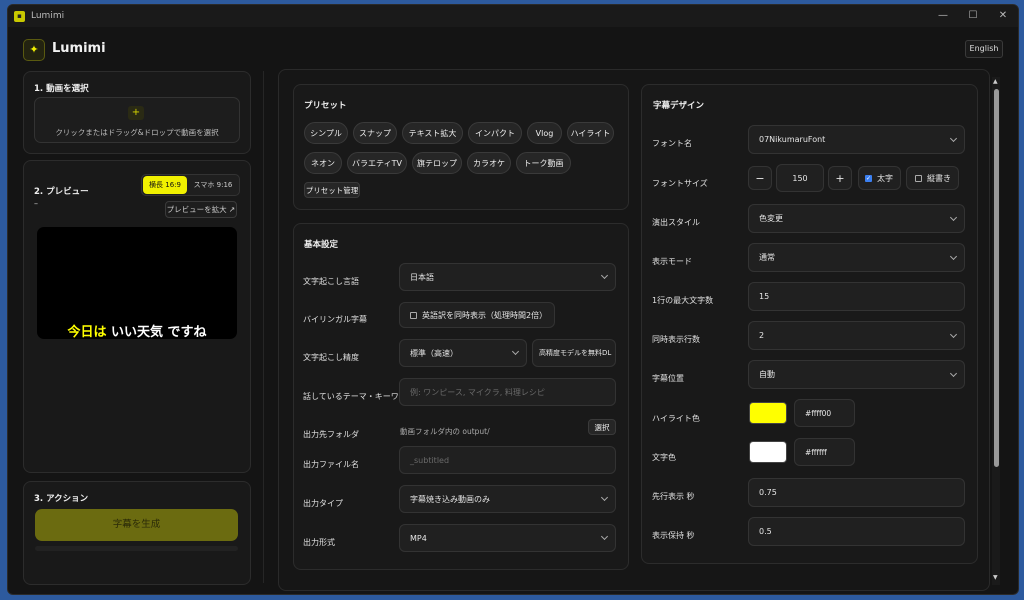 This screenshot has height=600, width=1024. Describe the element at coordinates (34, 50) in the screenshot. I see `sparkle-icon: ✦` at that location.